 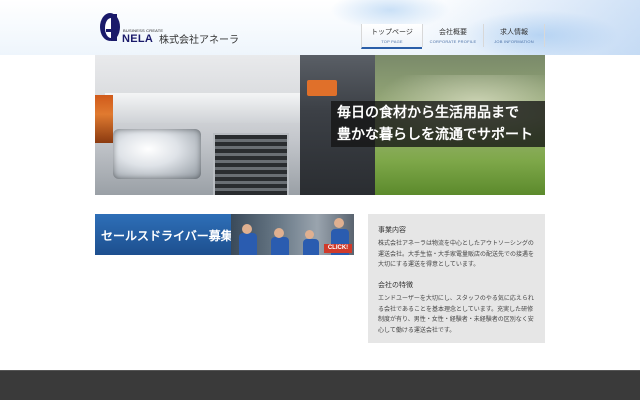 I want to click on nav-item-label: 求人情報, so click(x=514, y=32).